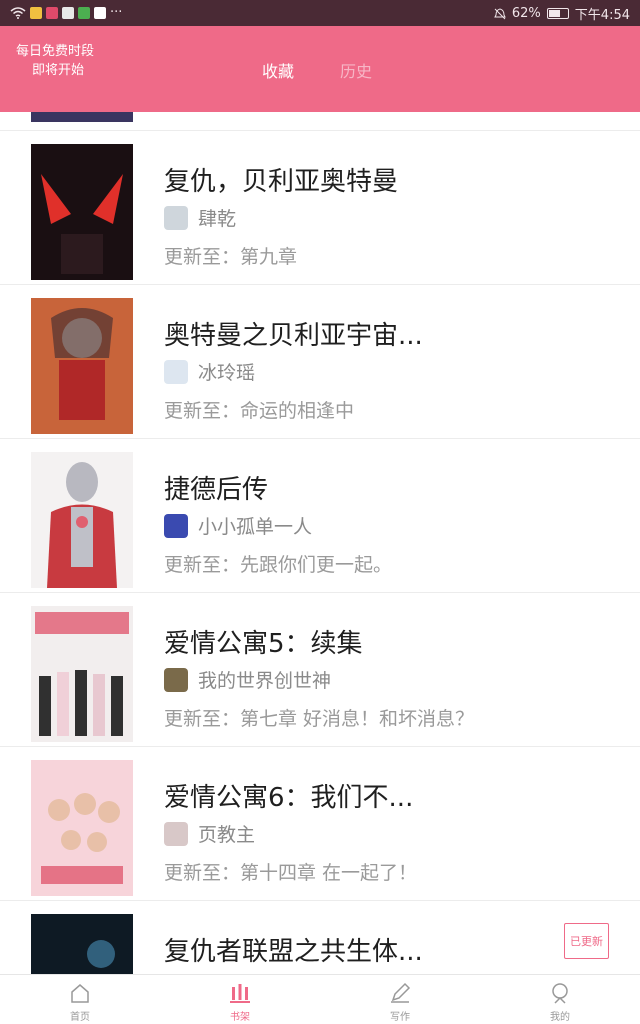 The height and width of the screenshot is (1024, 640). Describe the element at coordinates (240, 1017) in the screenshot. I see `nav-bookshelf-label: 书架` at that location.